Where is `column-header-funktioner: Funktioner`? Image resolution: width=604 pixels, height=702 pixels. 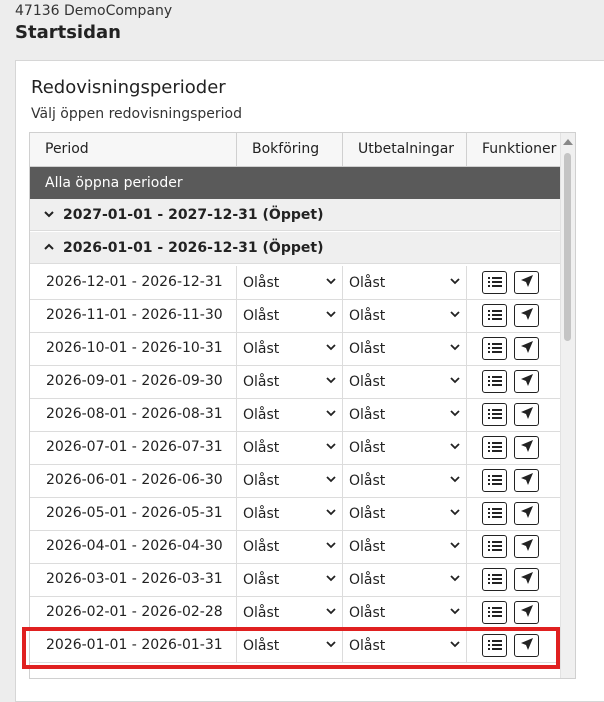 column-header-funktioner: Funktioner is located at coordinates (519, 149).